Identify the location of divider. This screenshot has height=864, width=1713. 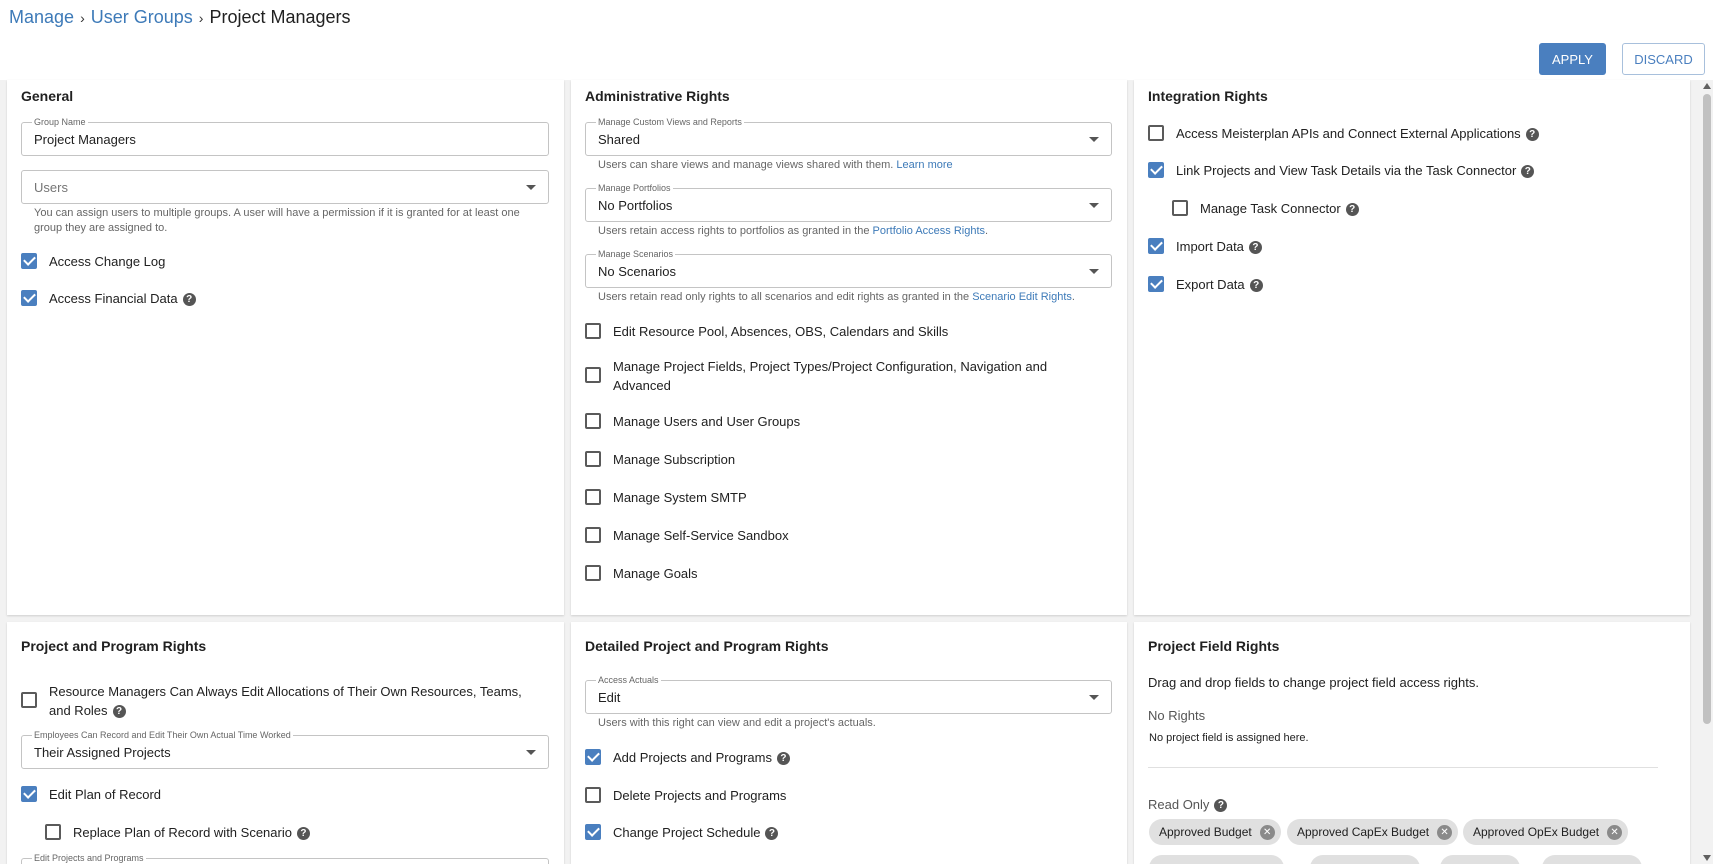
(1403, 767).